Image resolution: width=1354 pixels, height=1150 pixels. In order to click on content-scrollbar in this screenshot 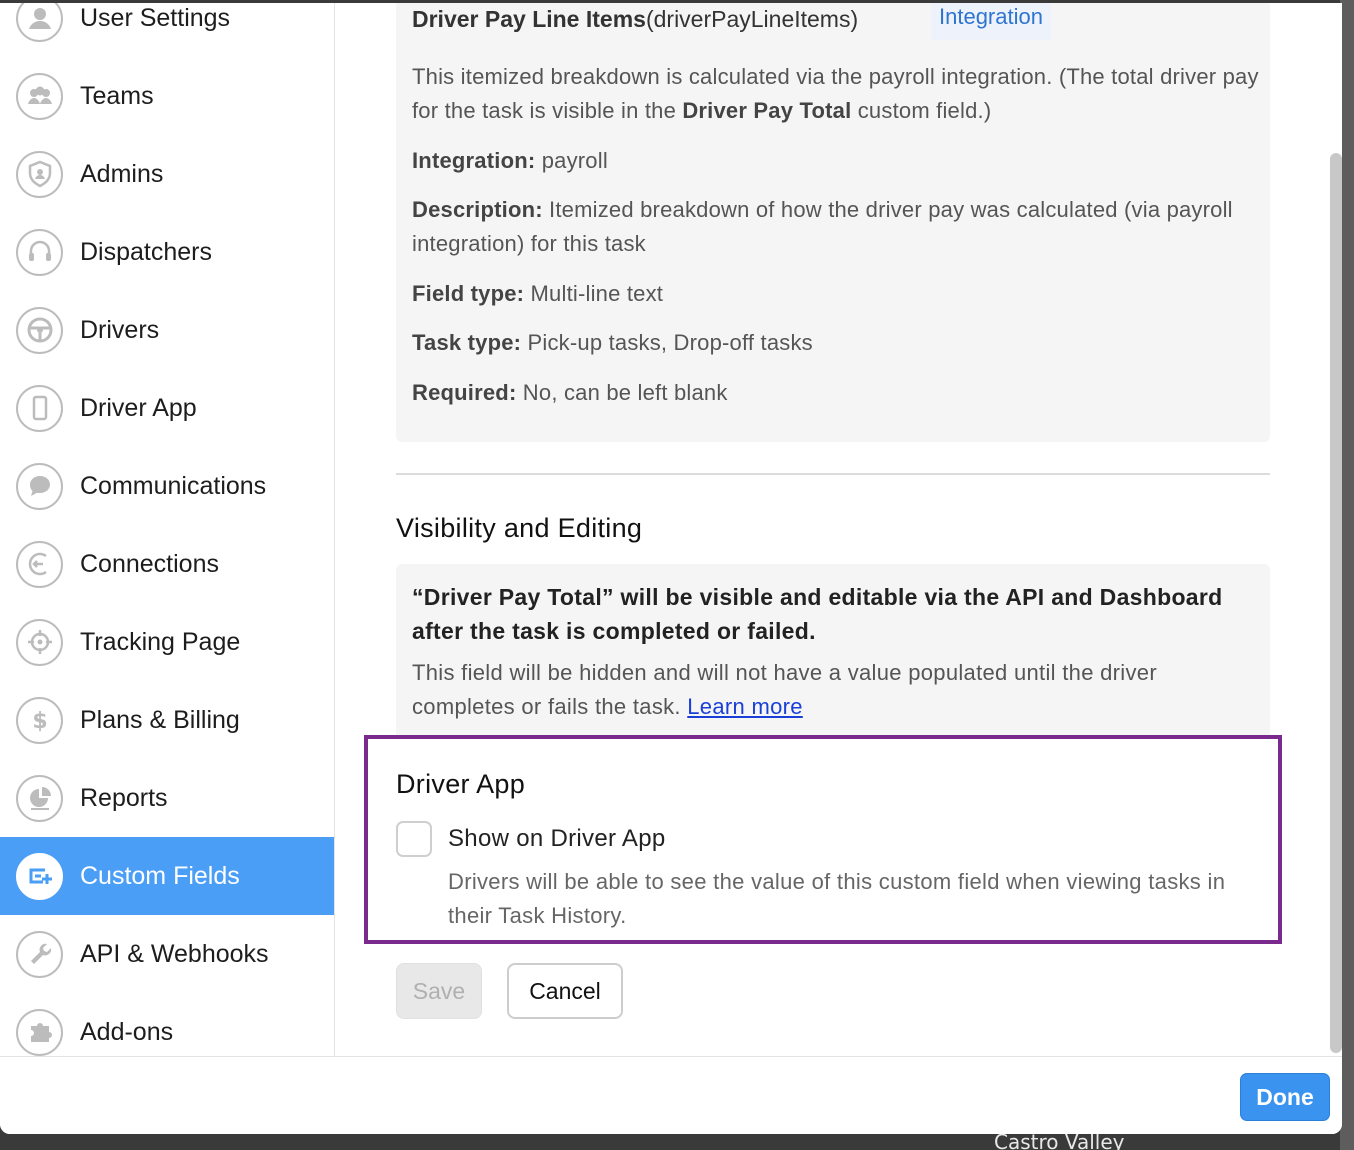, I will do `click(1336, 603)`.